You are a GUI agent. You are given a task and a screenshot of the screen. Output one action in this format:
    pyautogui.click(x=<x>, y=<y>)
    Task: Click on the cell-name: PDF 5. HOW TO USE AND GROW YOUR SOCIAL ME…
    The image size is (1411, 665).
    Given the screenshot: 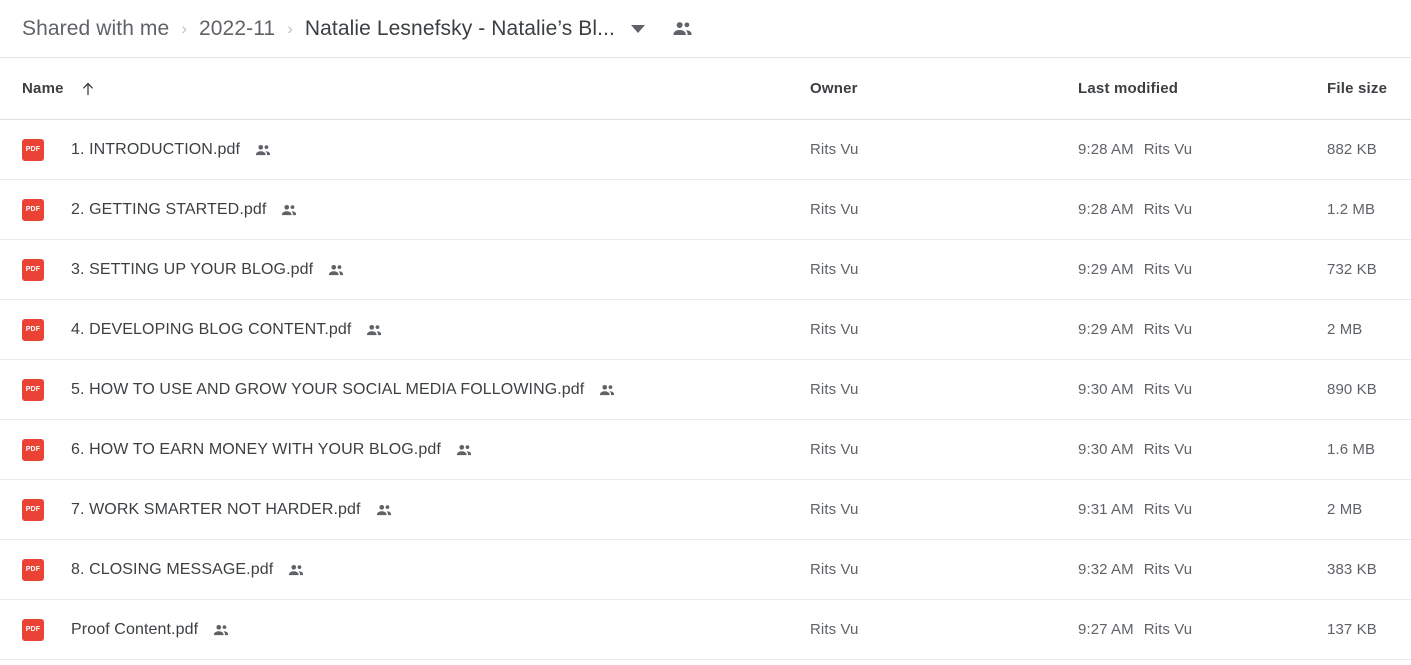 What is the action you would take?
    pyautogui.click(x=416, y=389)
    